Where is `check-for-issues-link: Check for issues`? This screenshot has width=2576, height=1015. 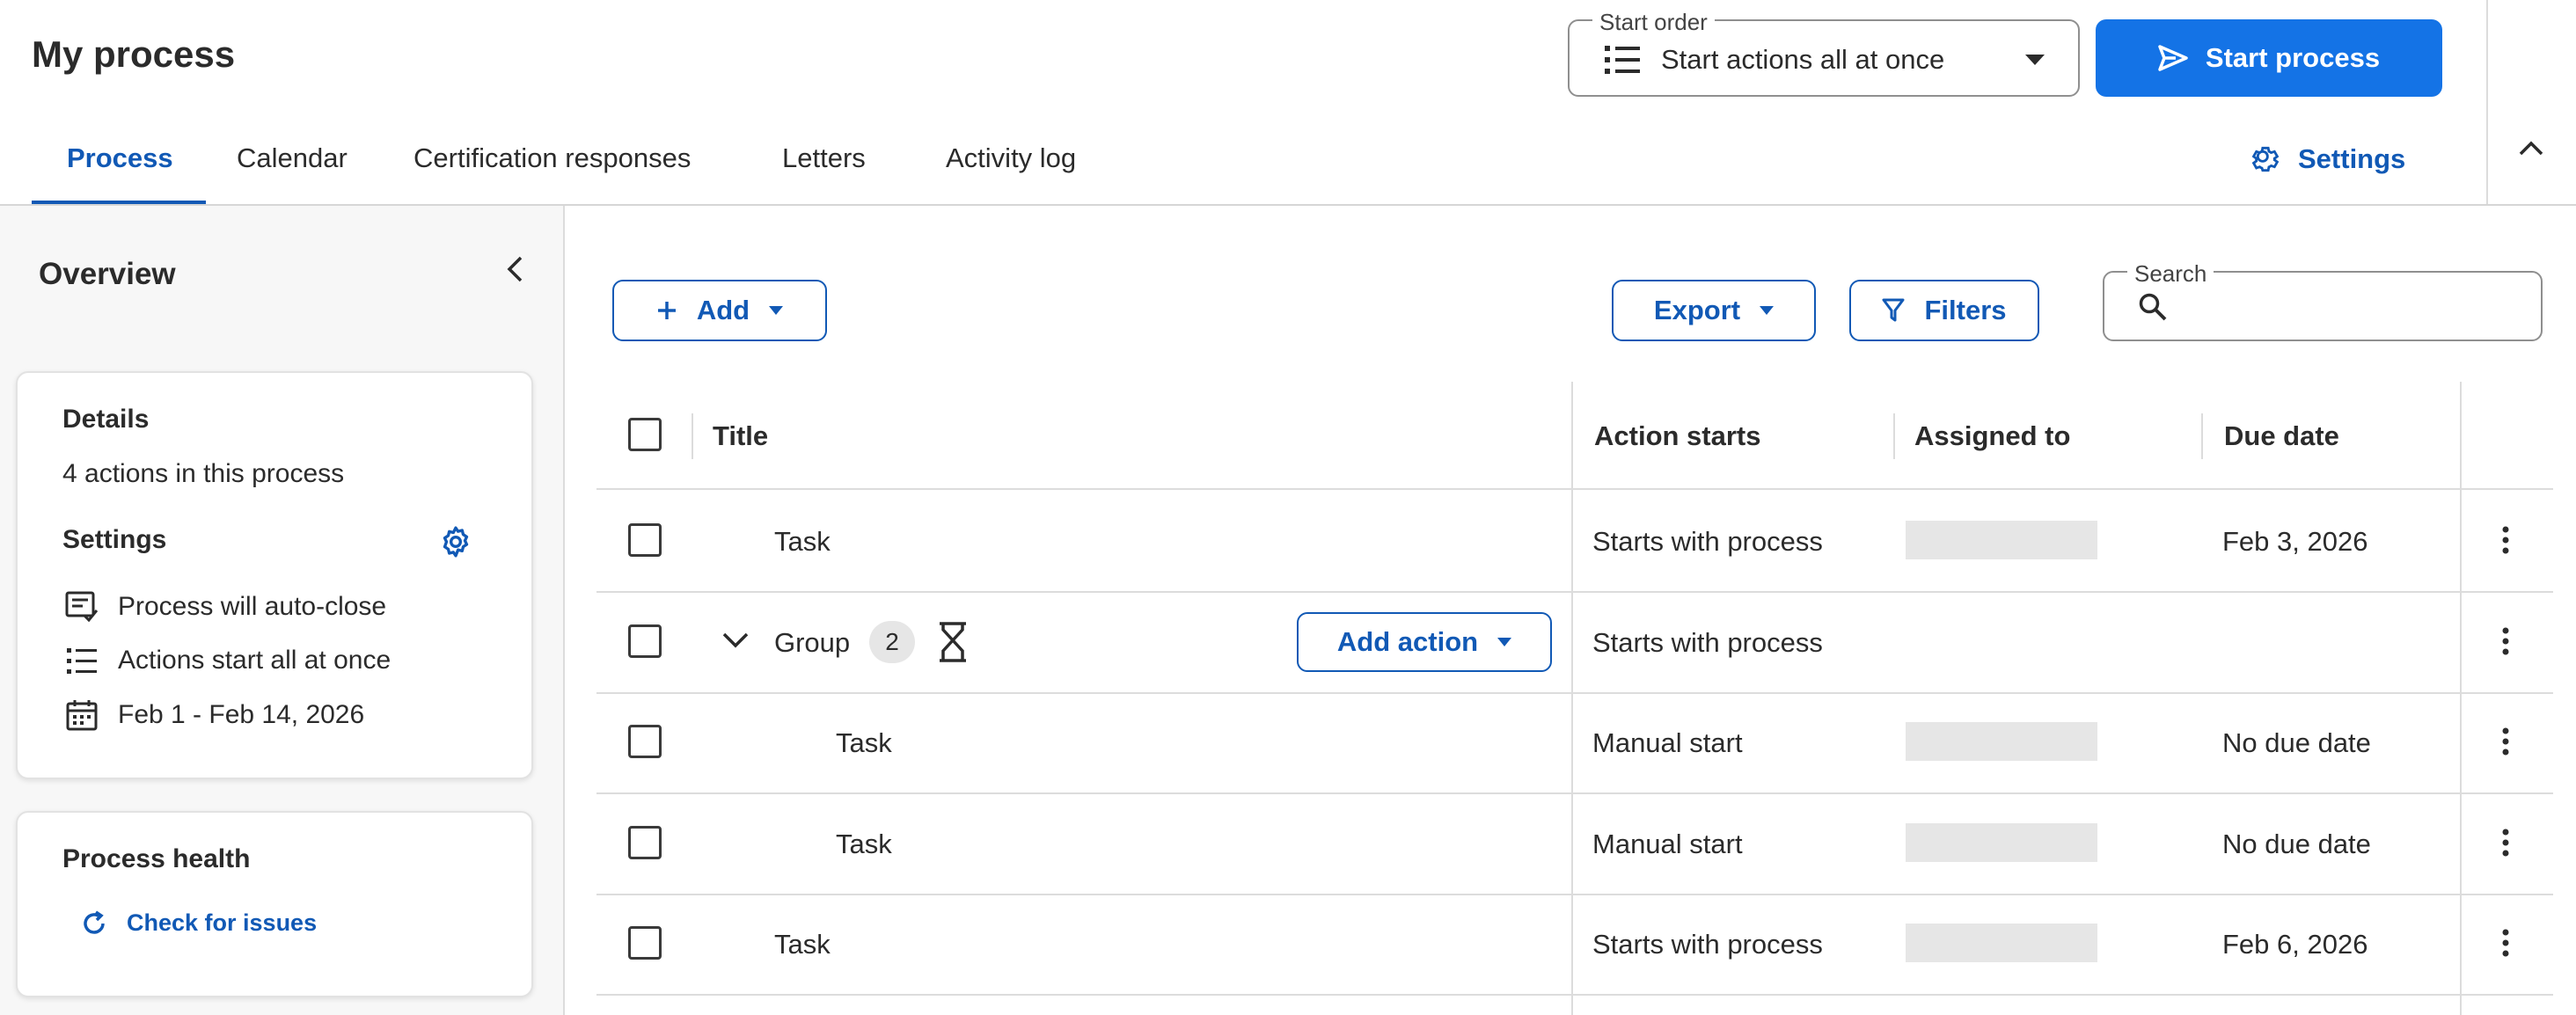 check-for-issues-link: Check for issues is located at coordinates (199, 923).